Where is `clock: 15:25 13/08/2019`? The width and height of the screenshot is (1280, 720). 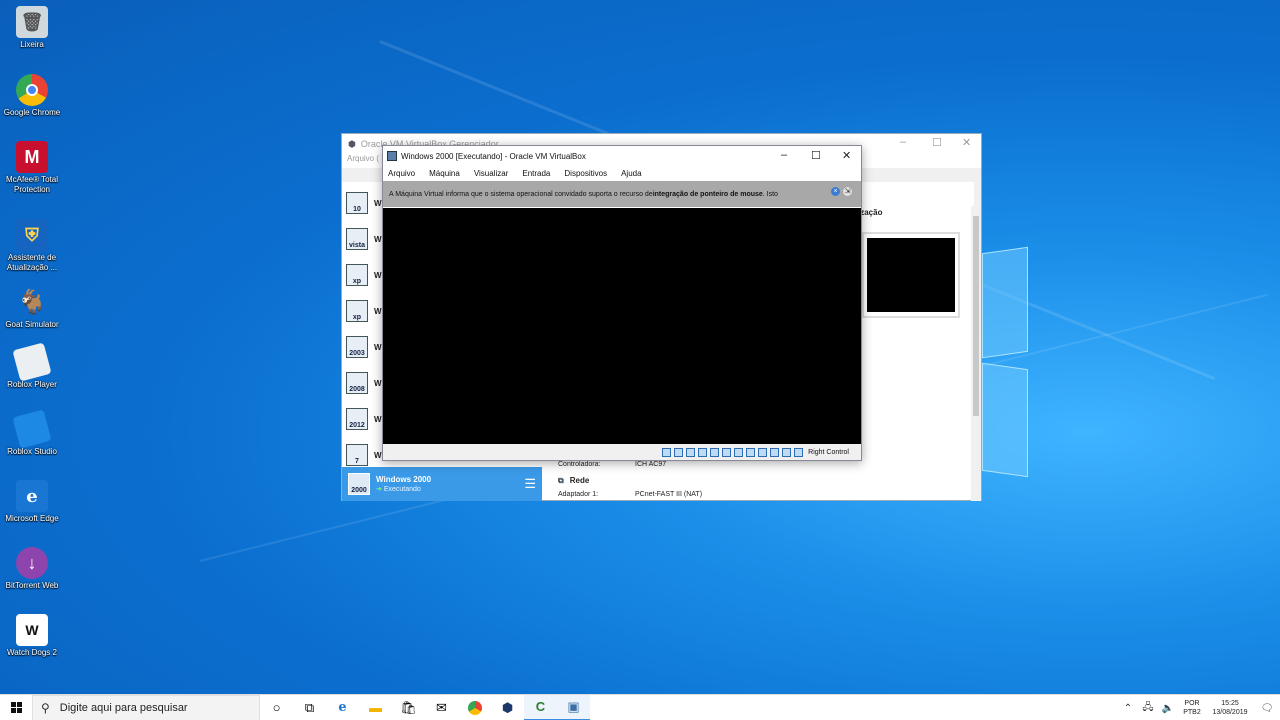
clock: 15:25 13/08/2019 is located at coordinates (1230, 708).